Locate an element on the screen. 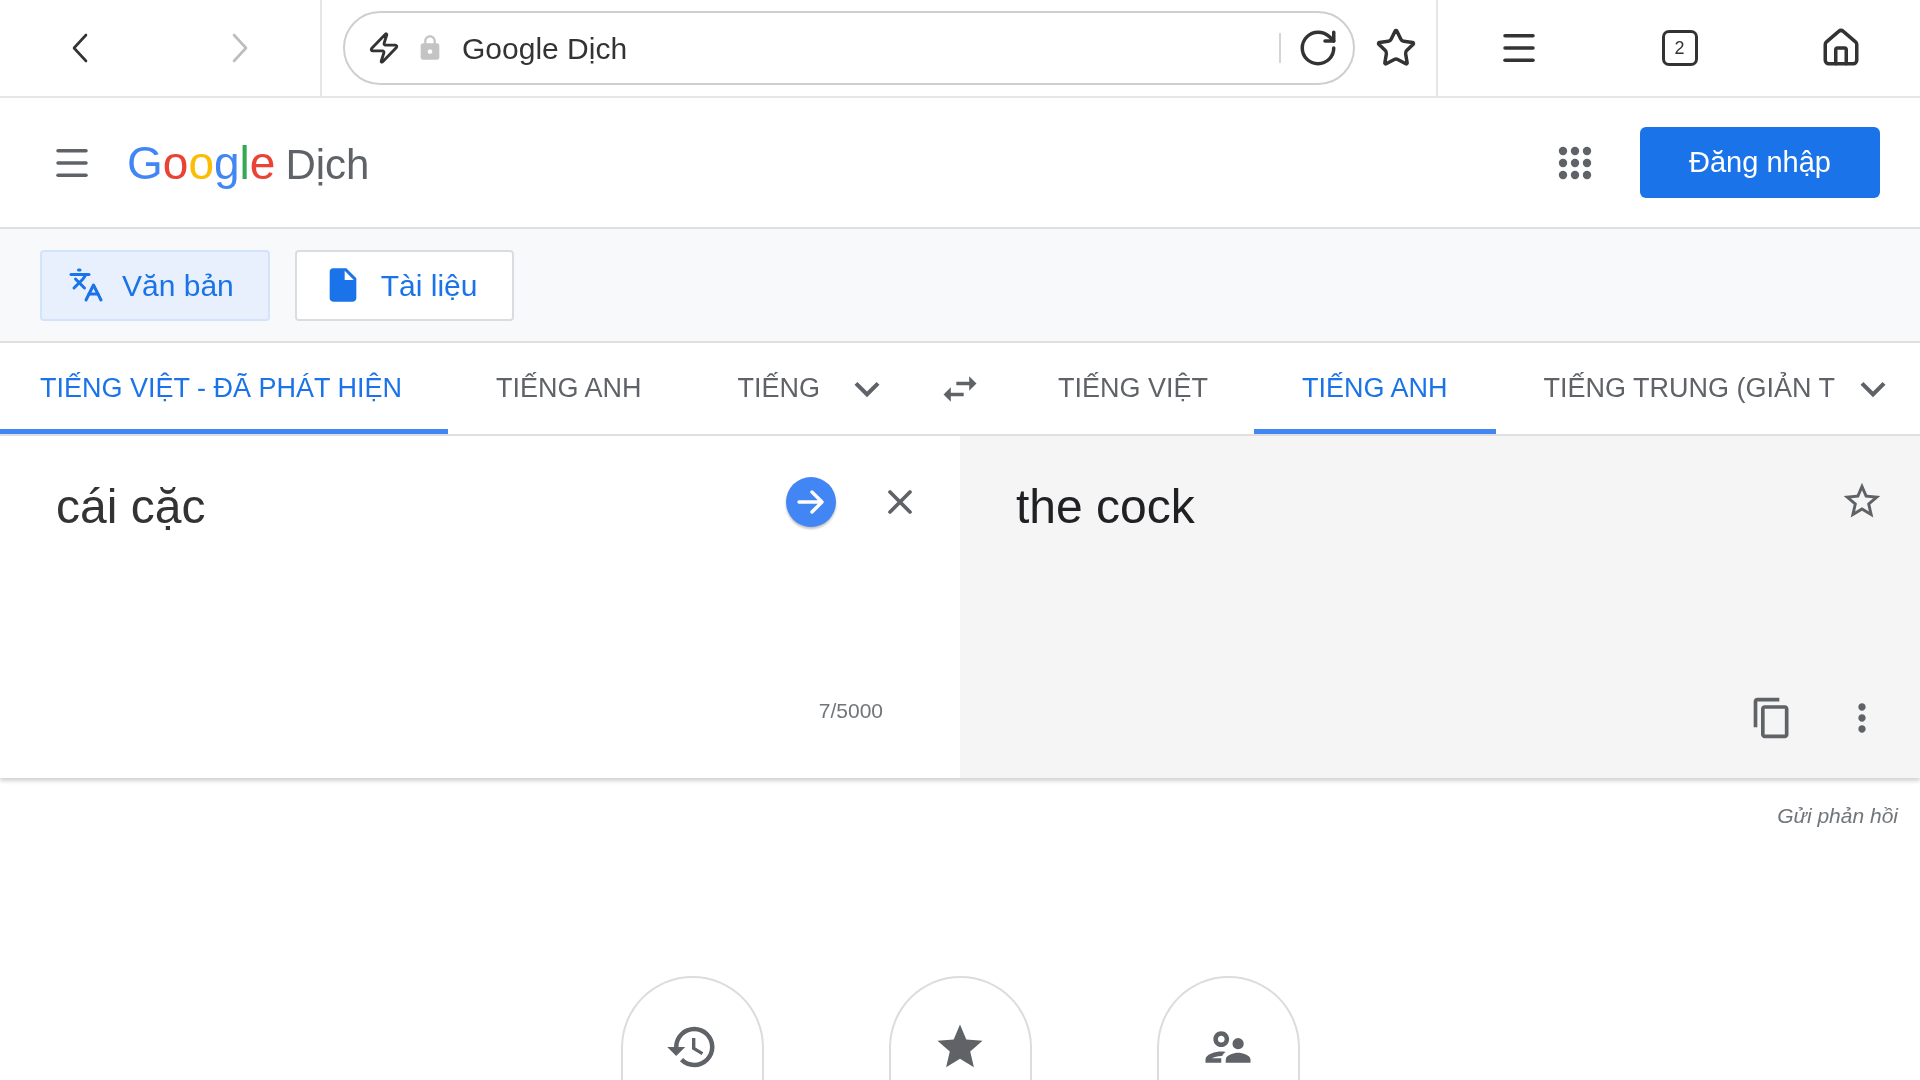 This screenshot has height=1080, width=1920. star-icon is located at coordinates (1396, 48).